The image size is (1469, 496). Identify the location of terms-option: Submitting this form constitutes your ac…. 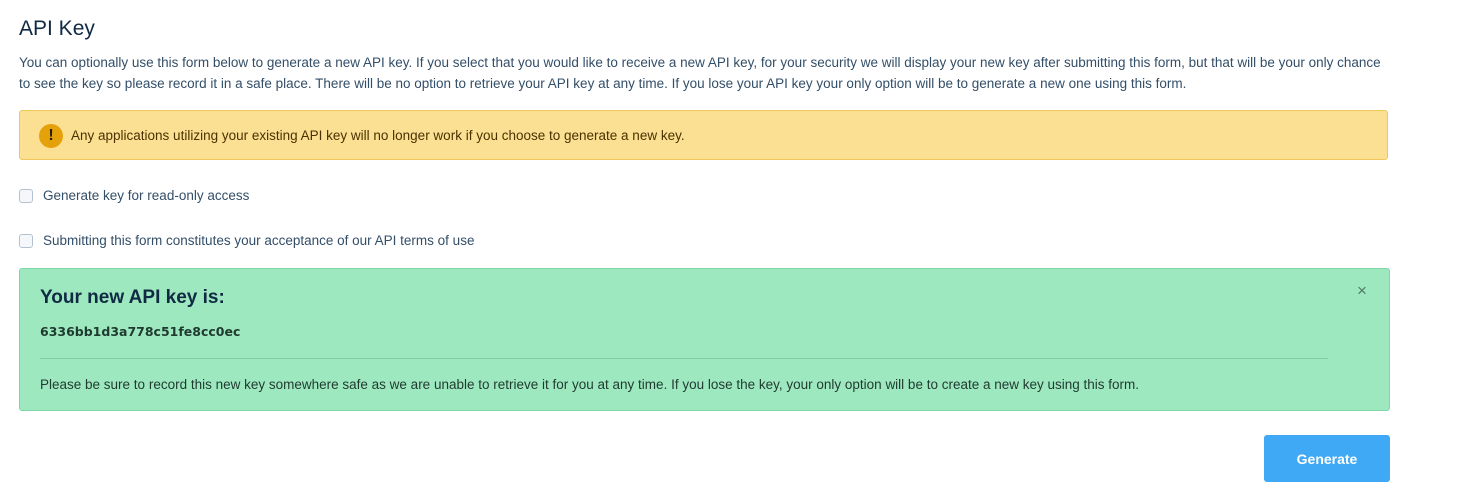
(246, 240).